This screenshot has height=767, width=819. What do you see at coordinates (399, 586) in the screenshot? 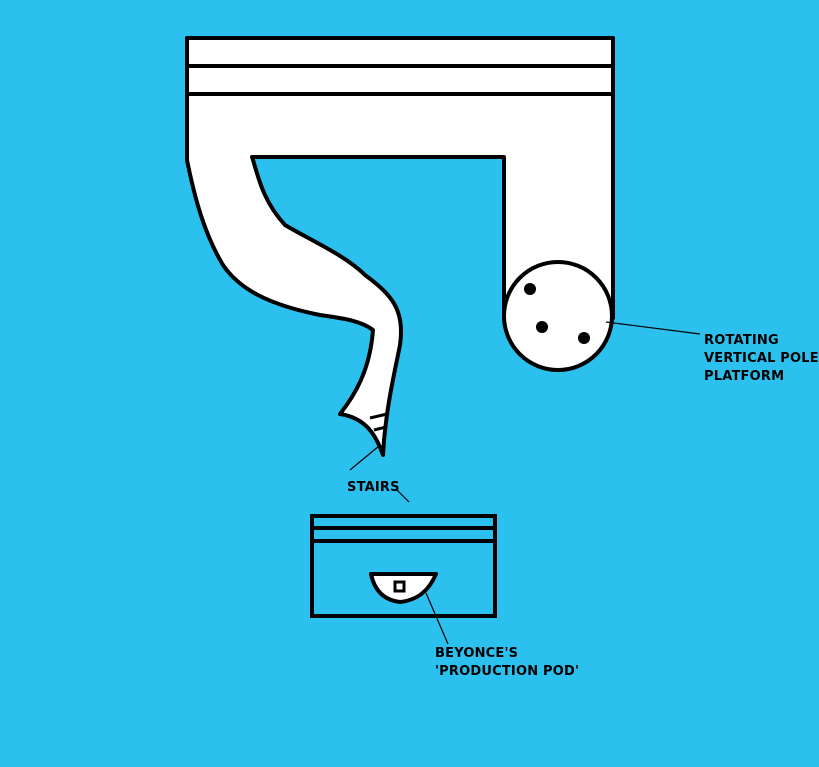
I see `production-pod-center` at bounding box center [399, 586].